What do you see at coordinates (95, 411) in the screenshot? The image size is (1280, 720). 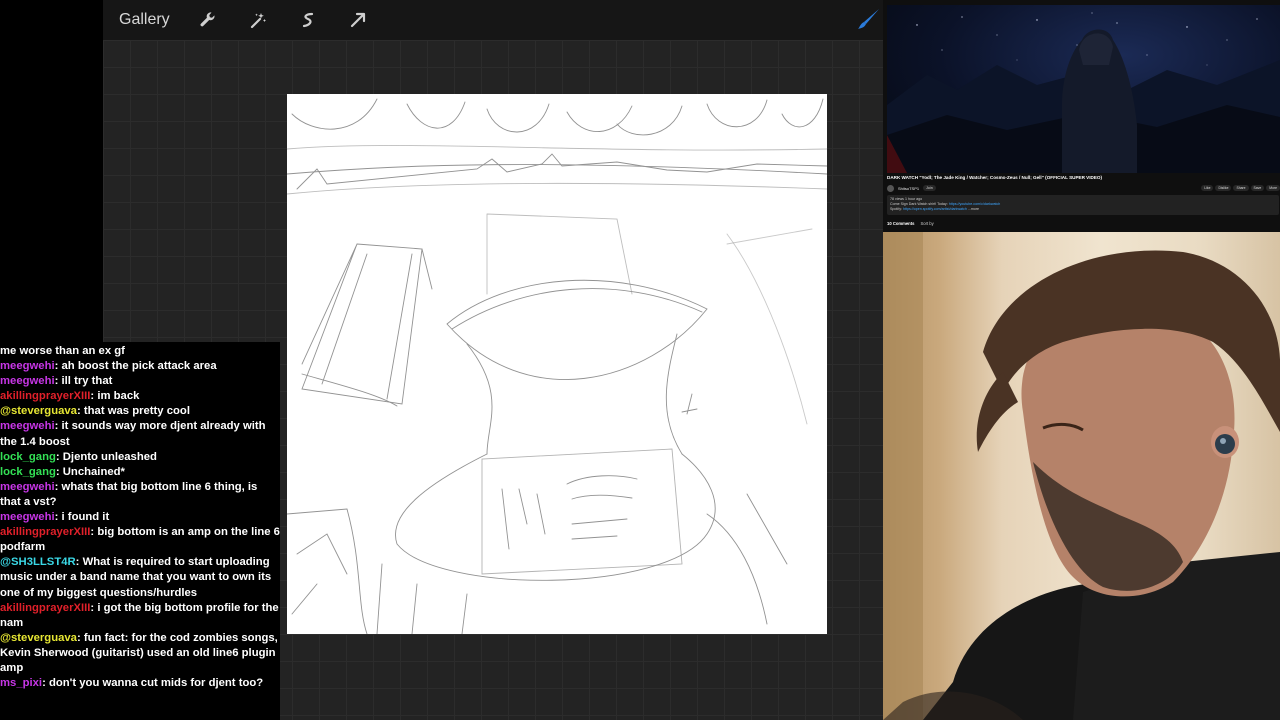 I see `chat-message: @steverguava: that was pretty cool` at bounding box center [95, 411].